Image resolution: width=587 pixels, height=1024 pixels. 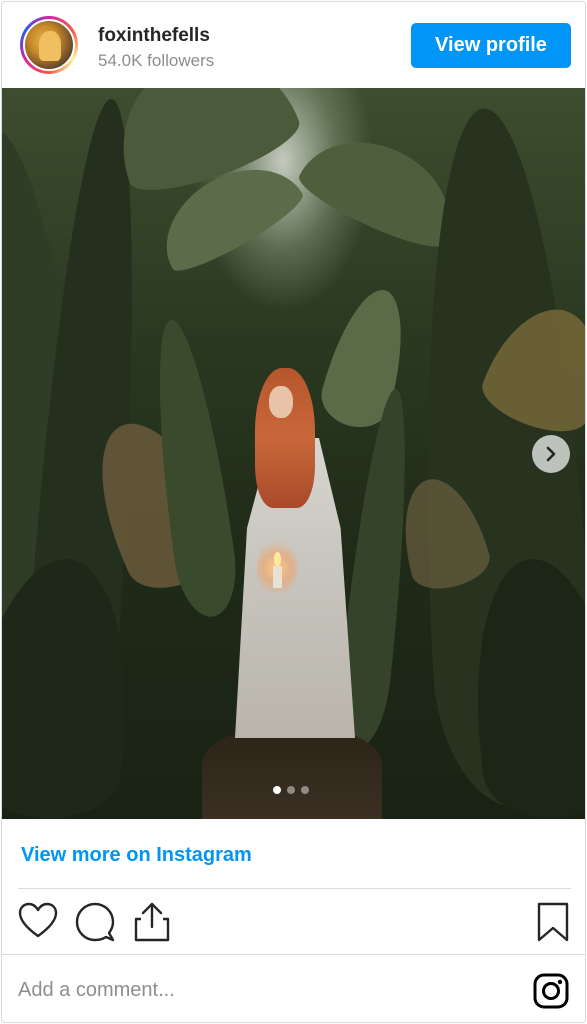 What do you see at coordinates (136, 855) in the screenshot?
I see `view-more-link: View more on Instagram` at bounding box center [136, 855].